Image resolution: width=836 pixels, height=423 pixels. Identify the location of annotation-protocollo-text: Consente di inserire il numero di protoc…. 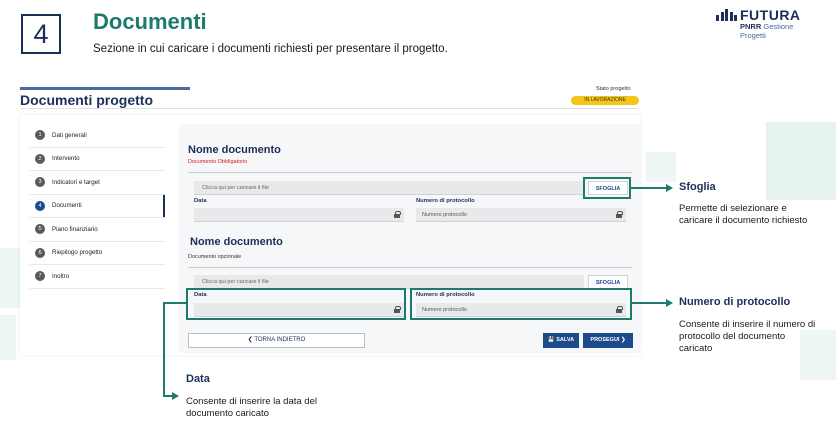
(747, 336).